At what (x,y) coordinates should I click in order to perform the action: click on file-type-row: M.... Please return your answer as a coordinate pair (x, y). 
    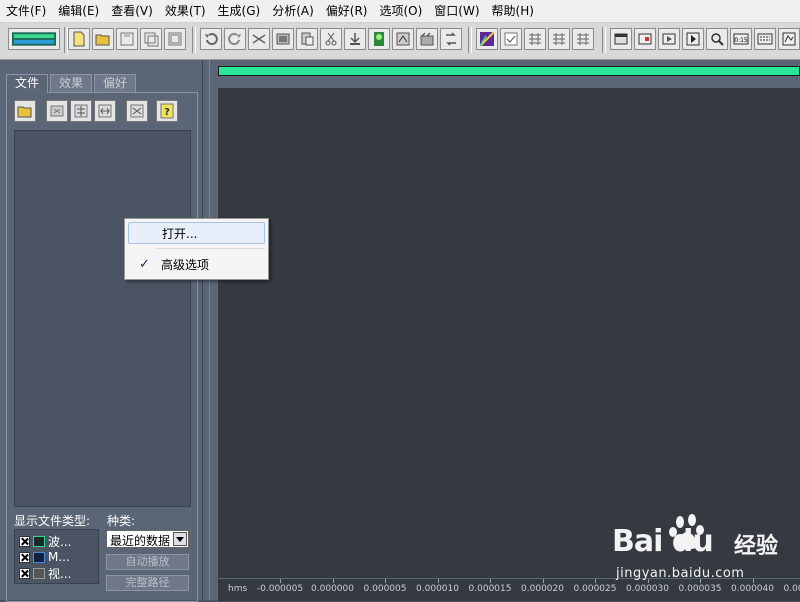
    Looking at the image, I should click on (44, 557).